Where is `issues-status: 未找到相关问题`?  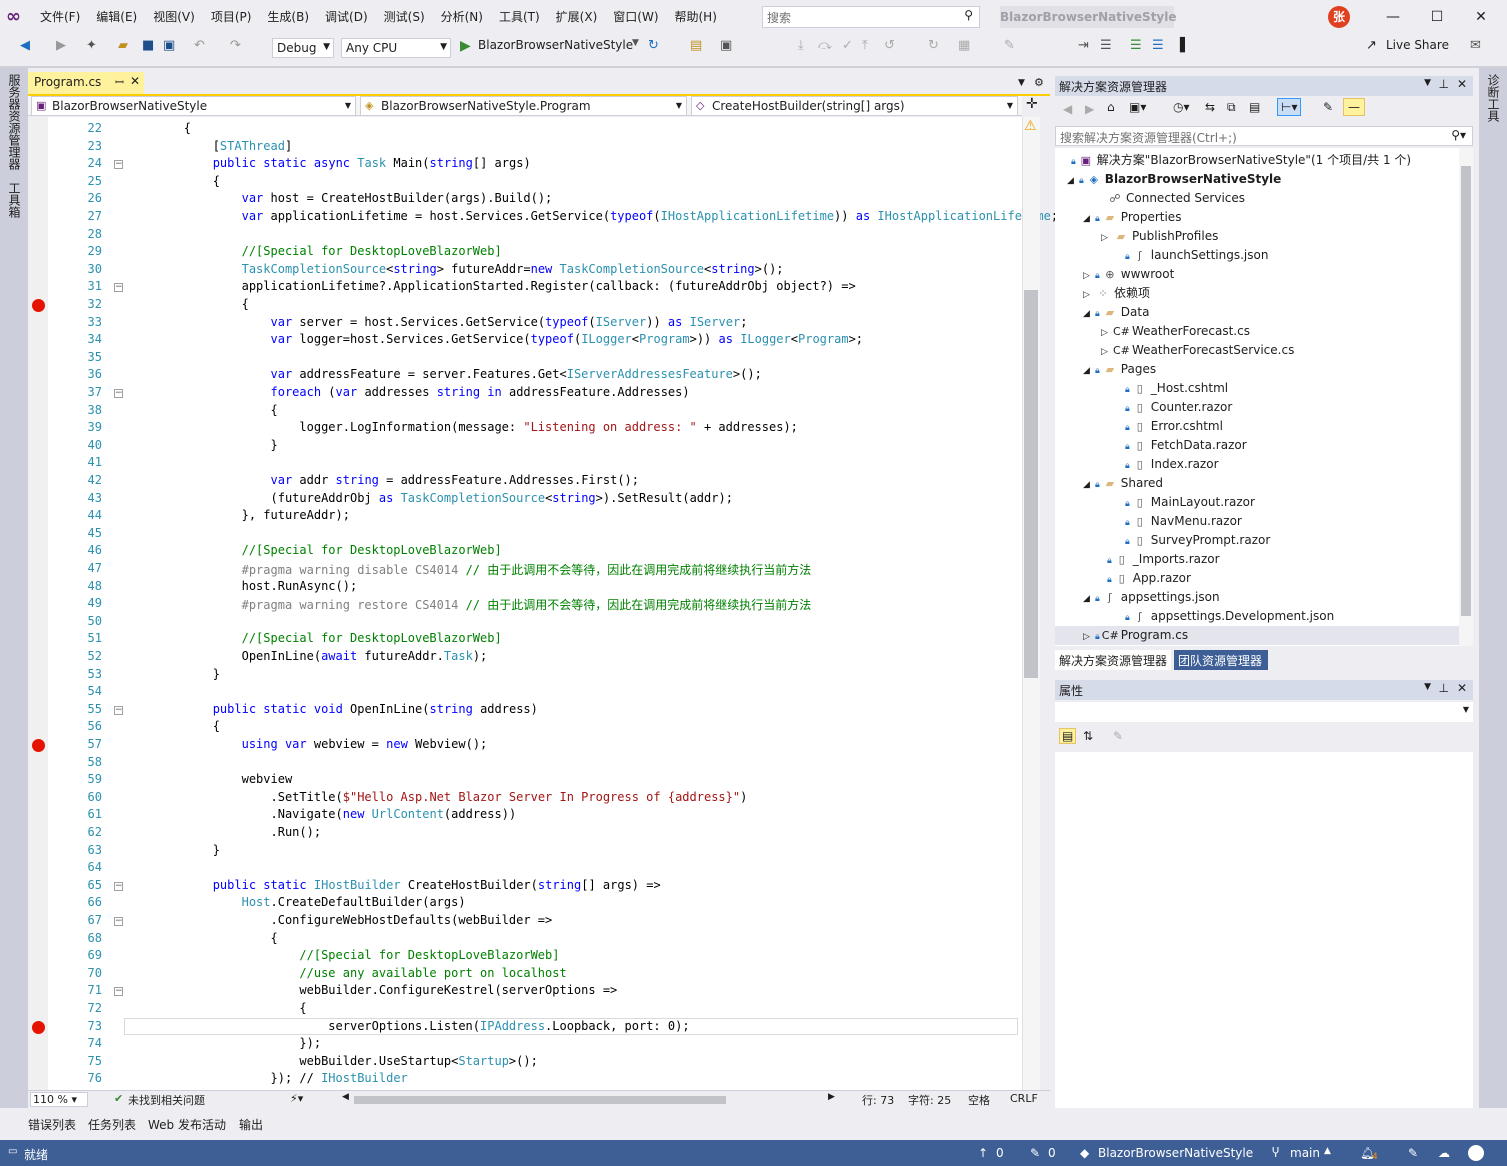
issues-status: 未找到相关问题 is located at coordinates (166, 1100).